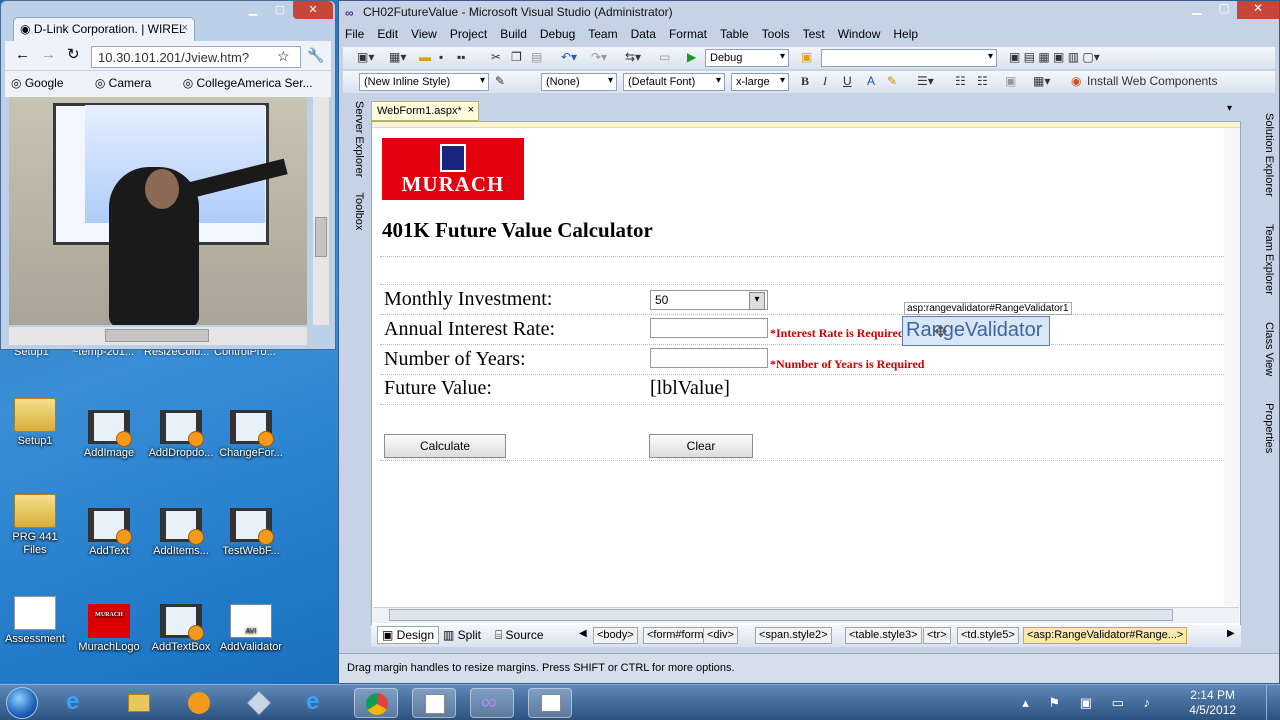 Image resolution: width=1280 pixels, height=720 pixels. I want to click on margin-ruler, so click(806, 125).